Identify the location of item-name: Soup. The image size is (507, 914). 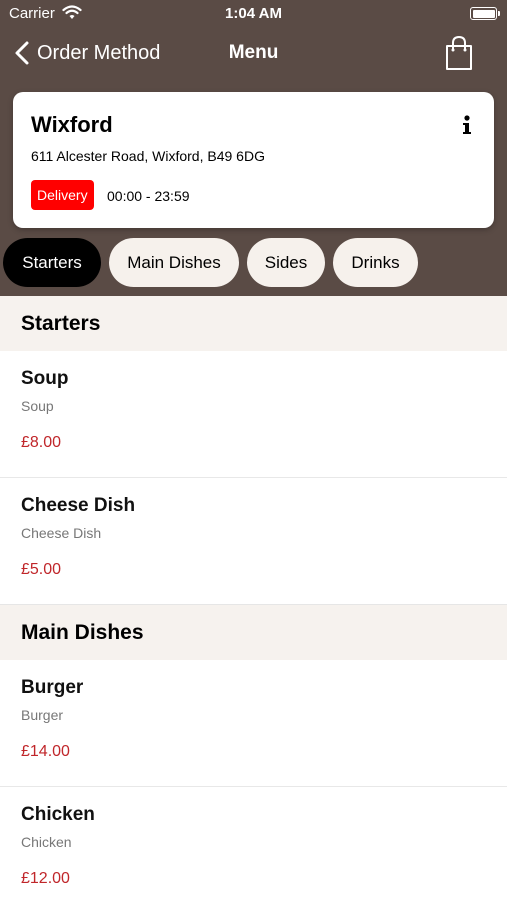
(45, 378).